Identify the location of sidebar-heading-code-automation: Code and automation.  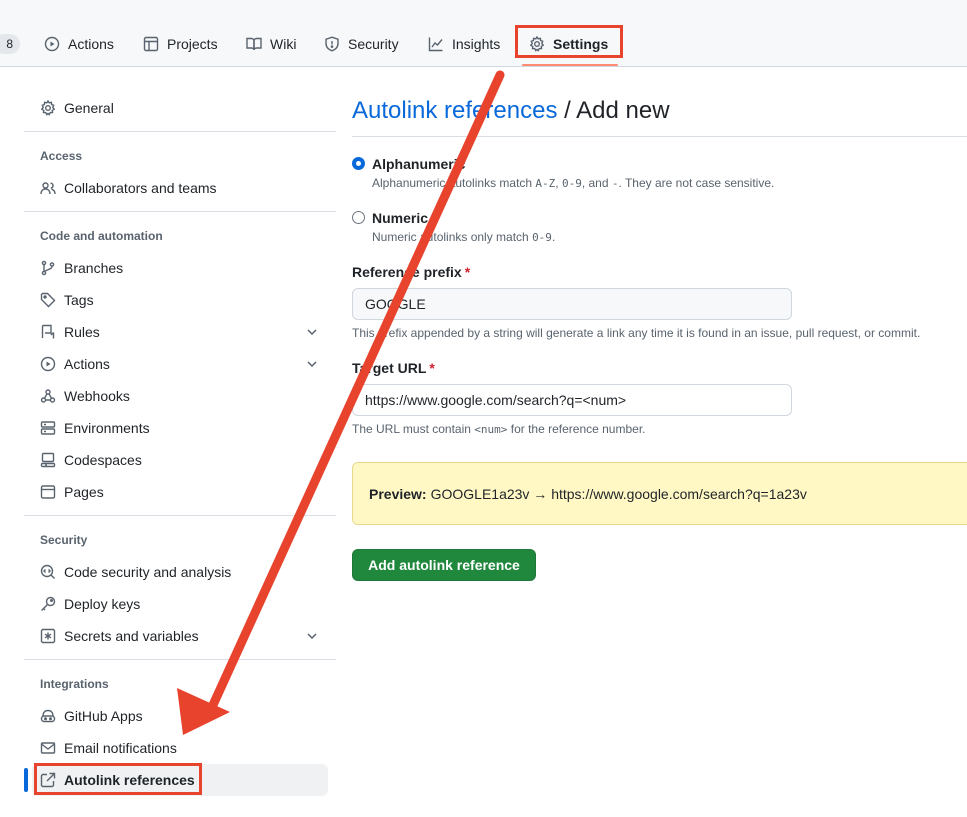
(101, 236).